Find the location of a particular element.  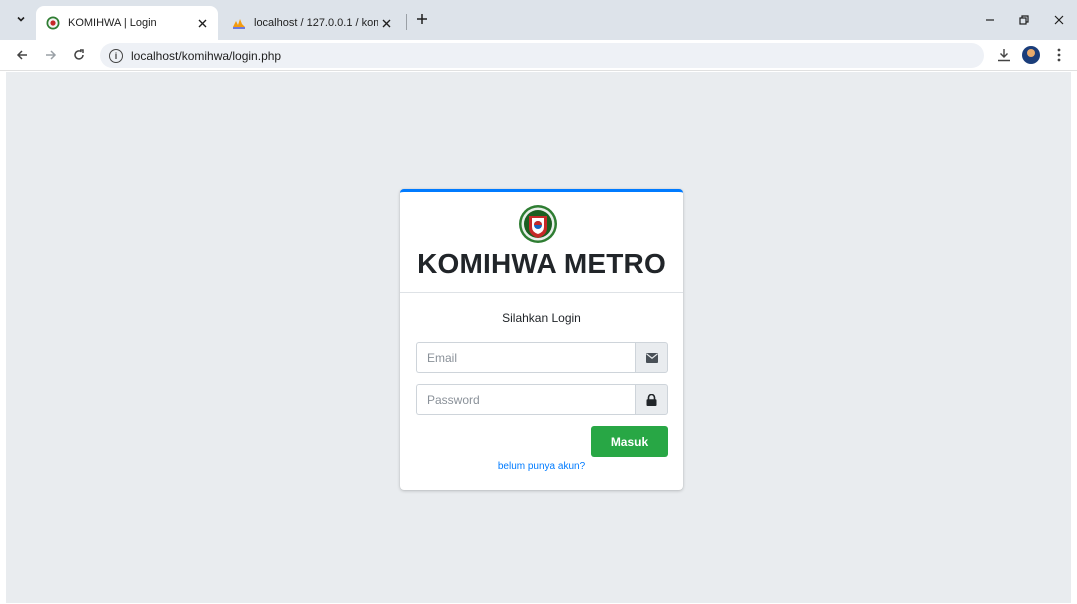

kebab-menu-icon is located at coordinates (1059, 55).